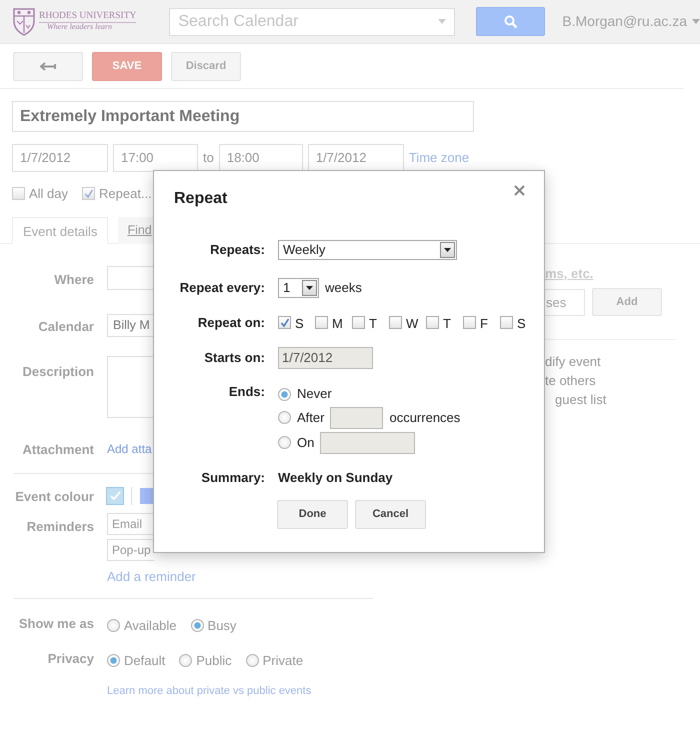  I want to click on search-button, so click(511, 21).